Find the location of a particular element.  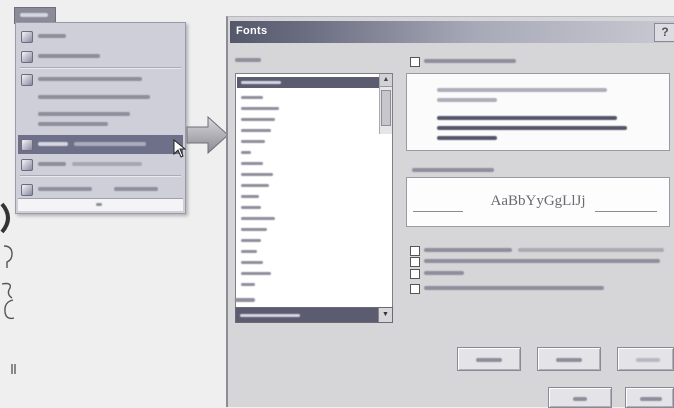

font-preview: AaBbYyGgLlJj is located at coordinates (538, 202).